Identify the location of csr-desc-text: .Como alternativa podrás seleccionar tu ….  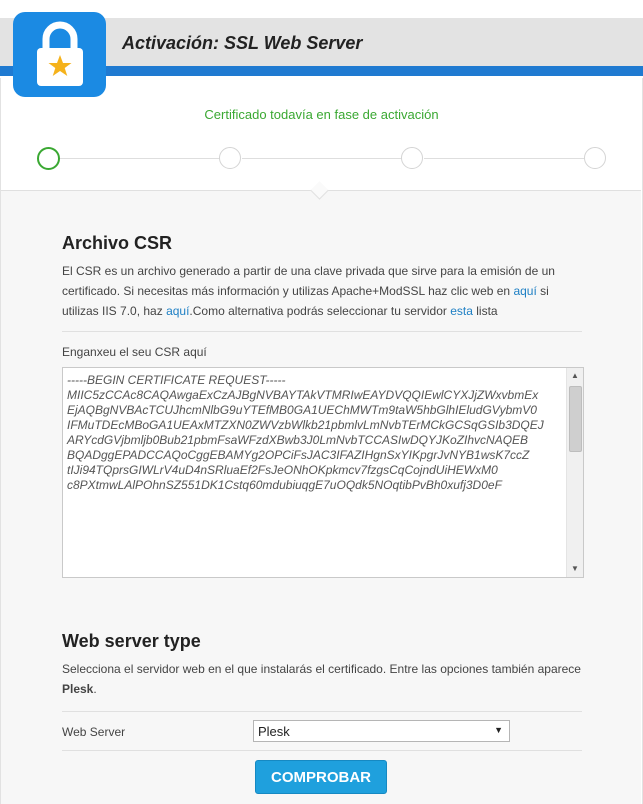
(320, 311).